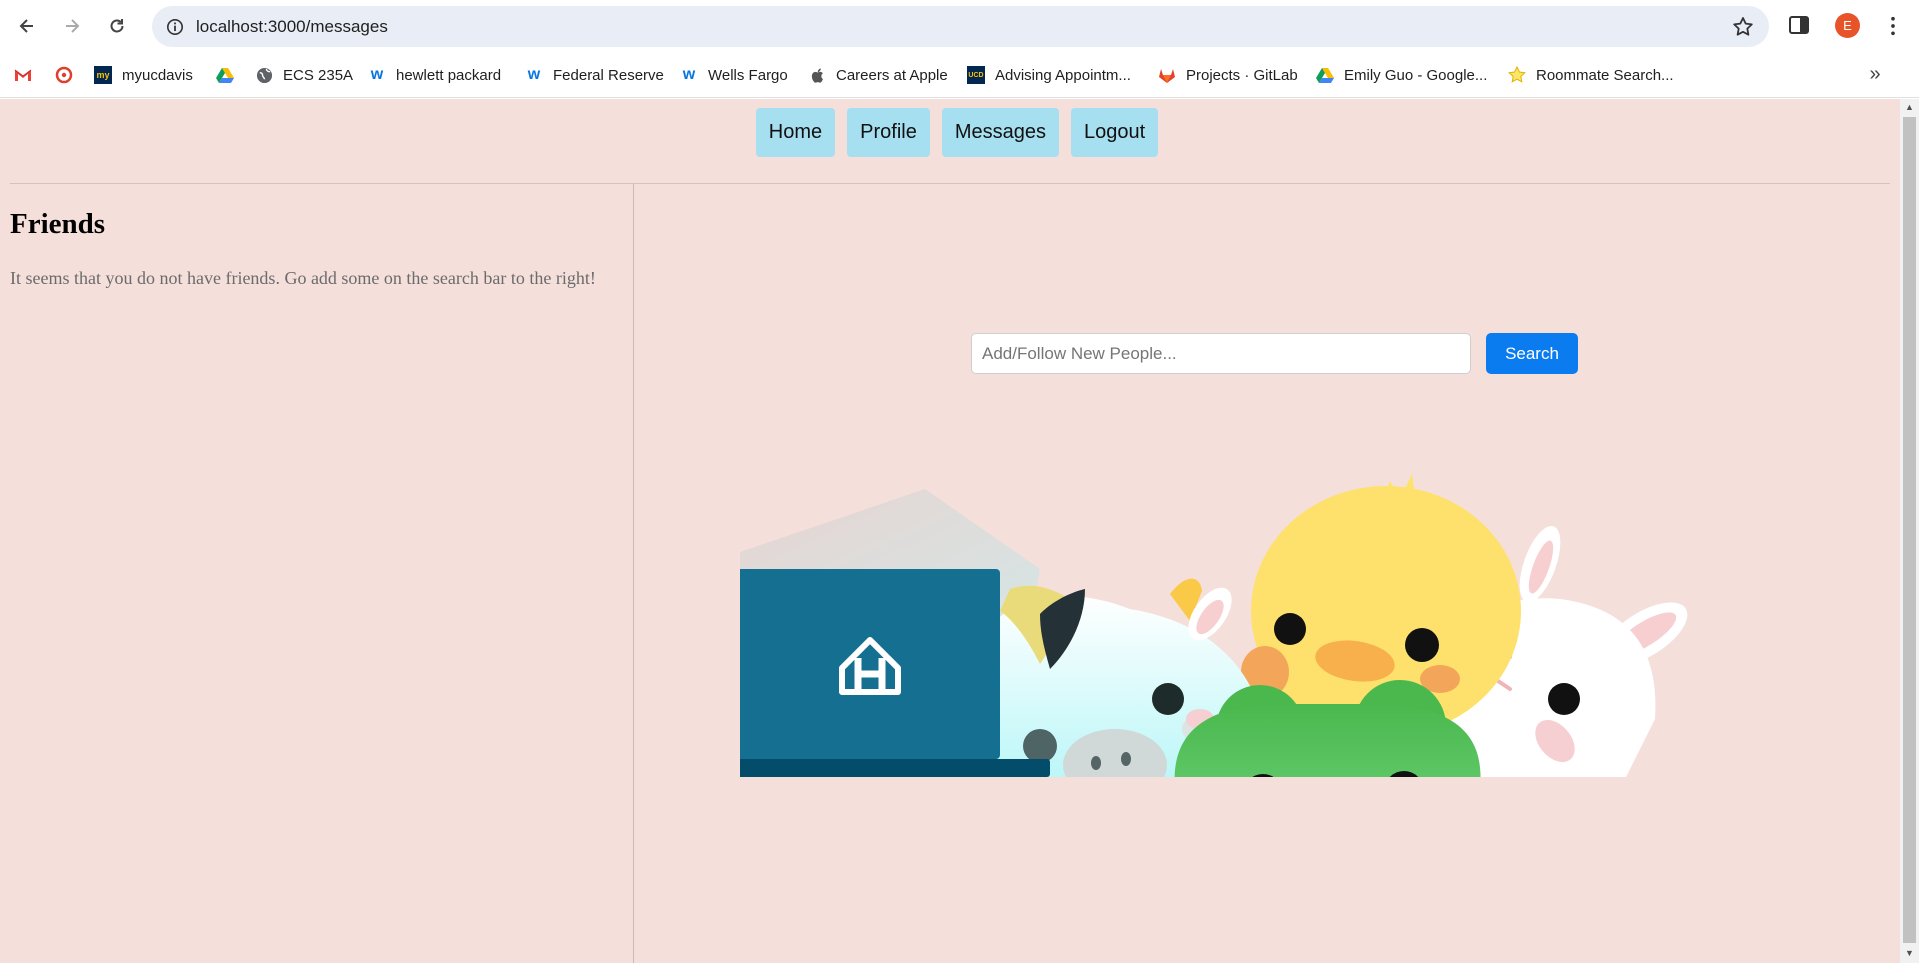 The image size is (1919, 963). I want to click on nav-home-button: Home, so click(795, 132).